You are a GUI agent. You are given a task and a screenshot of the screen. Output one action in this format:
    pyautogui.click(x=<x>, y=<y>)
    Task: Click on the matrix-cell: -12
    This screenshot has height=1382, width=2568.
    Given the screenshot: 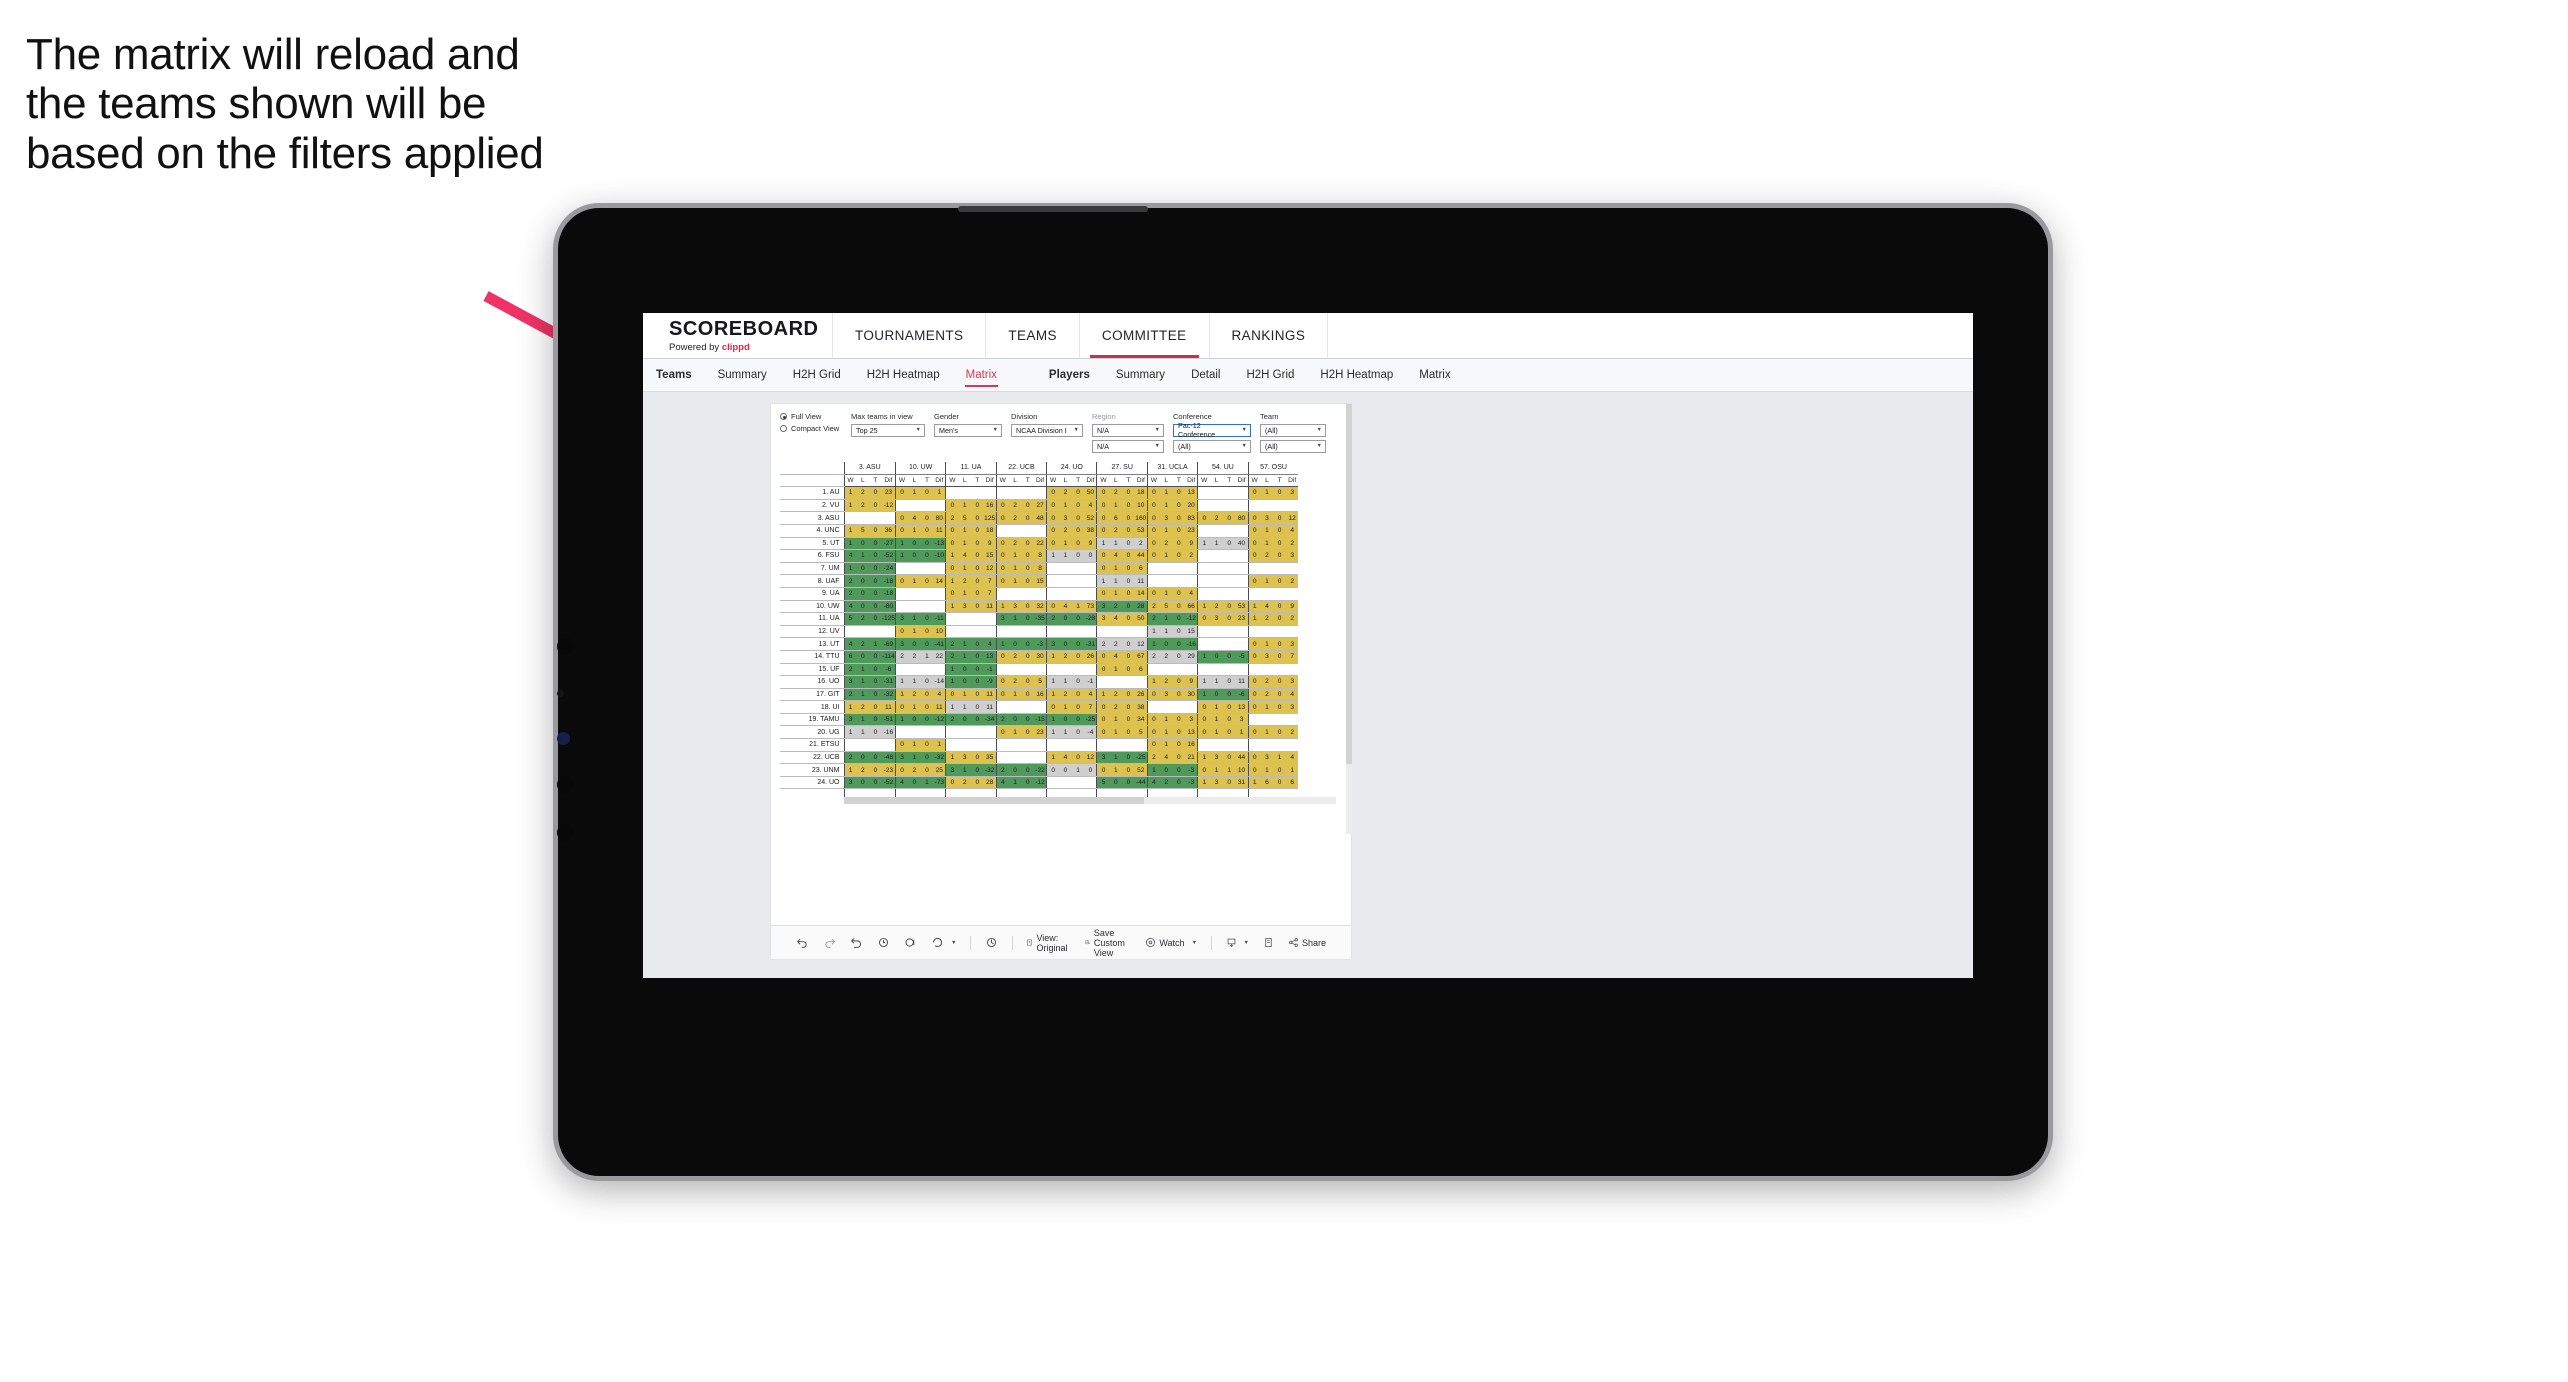 What is the action you would take?
    pyautogui.click(x=888, y=506)
    